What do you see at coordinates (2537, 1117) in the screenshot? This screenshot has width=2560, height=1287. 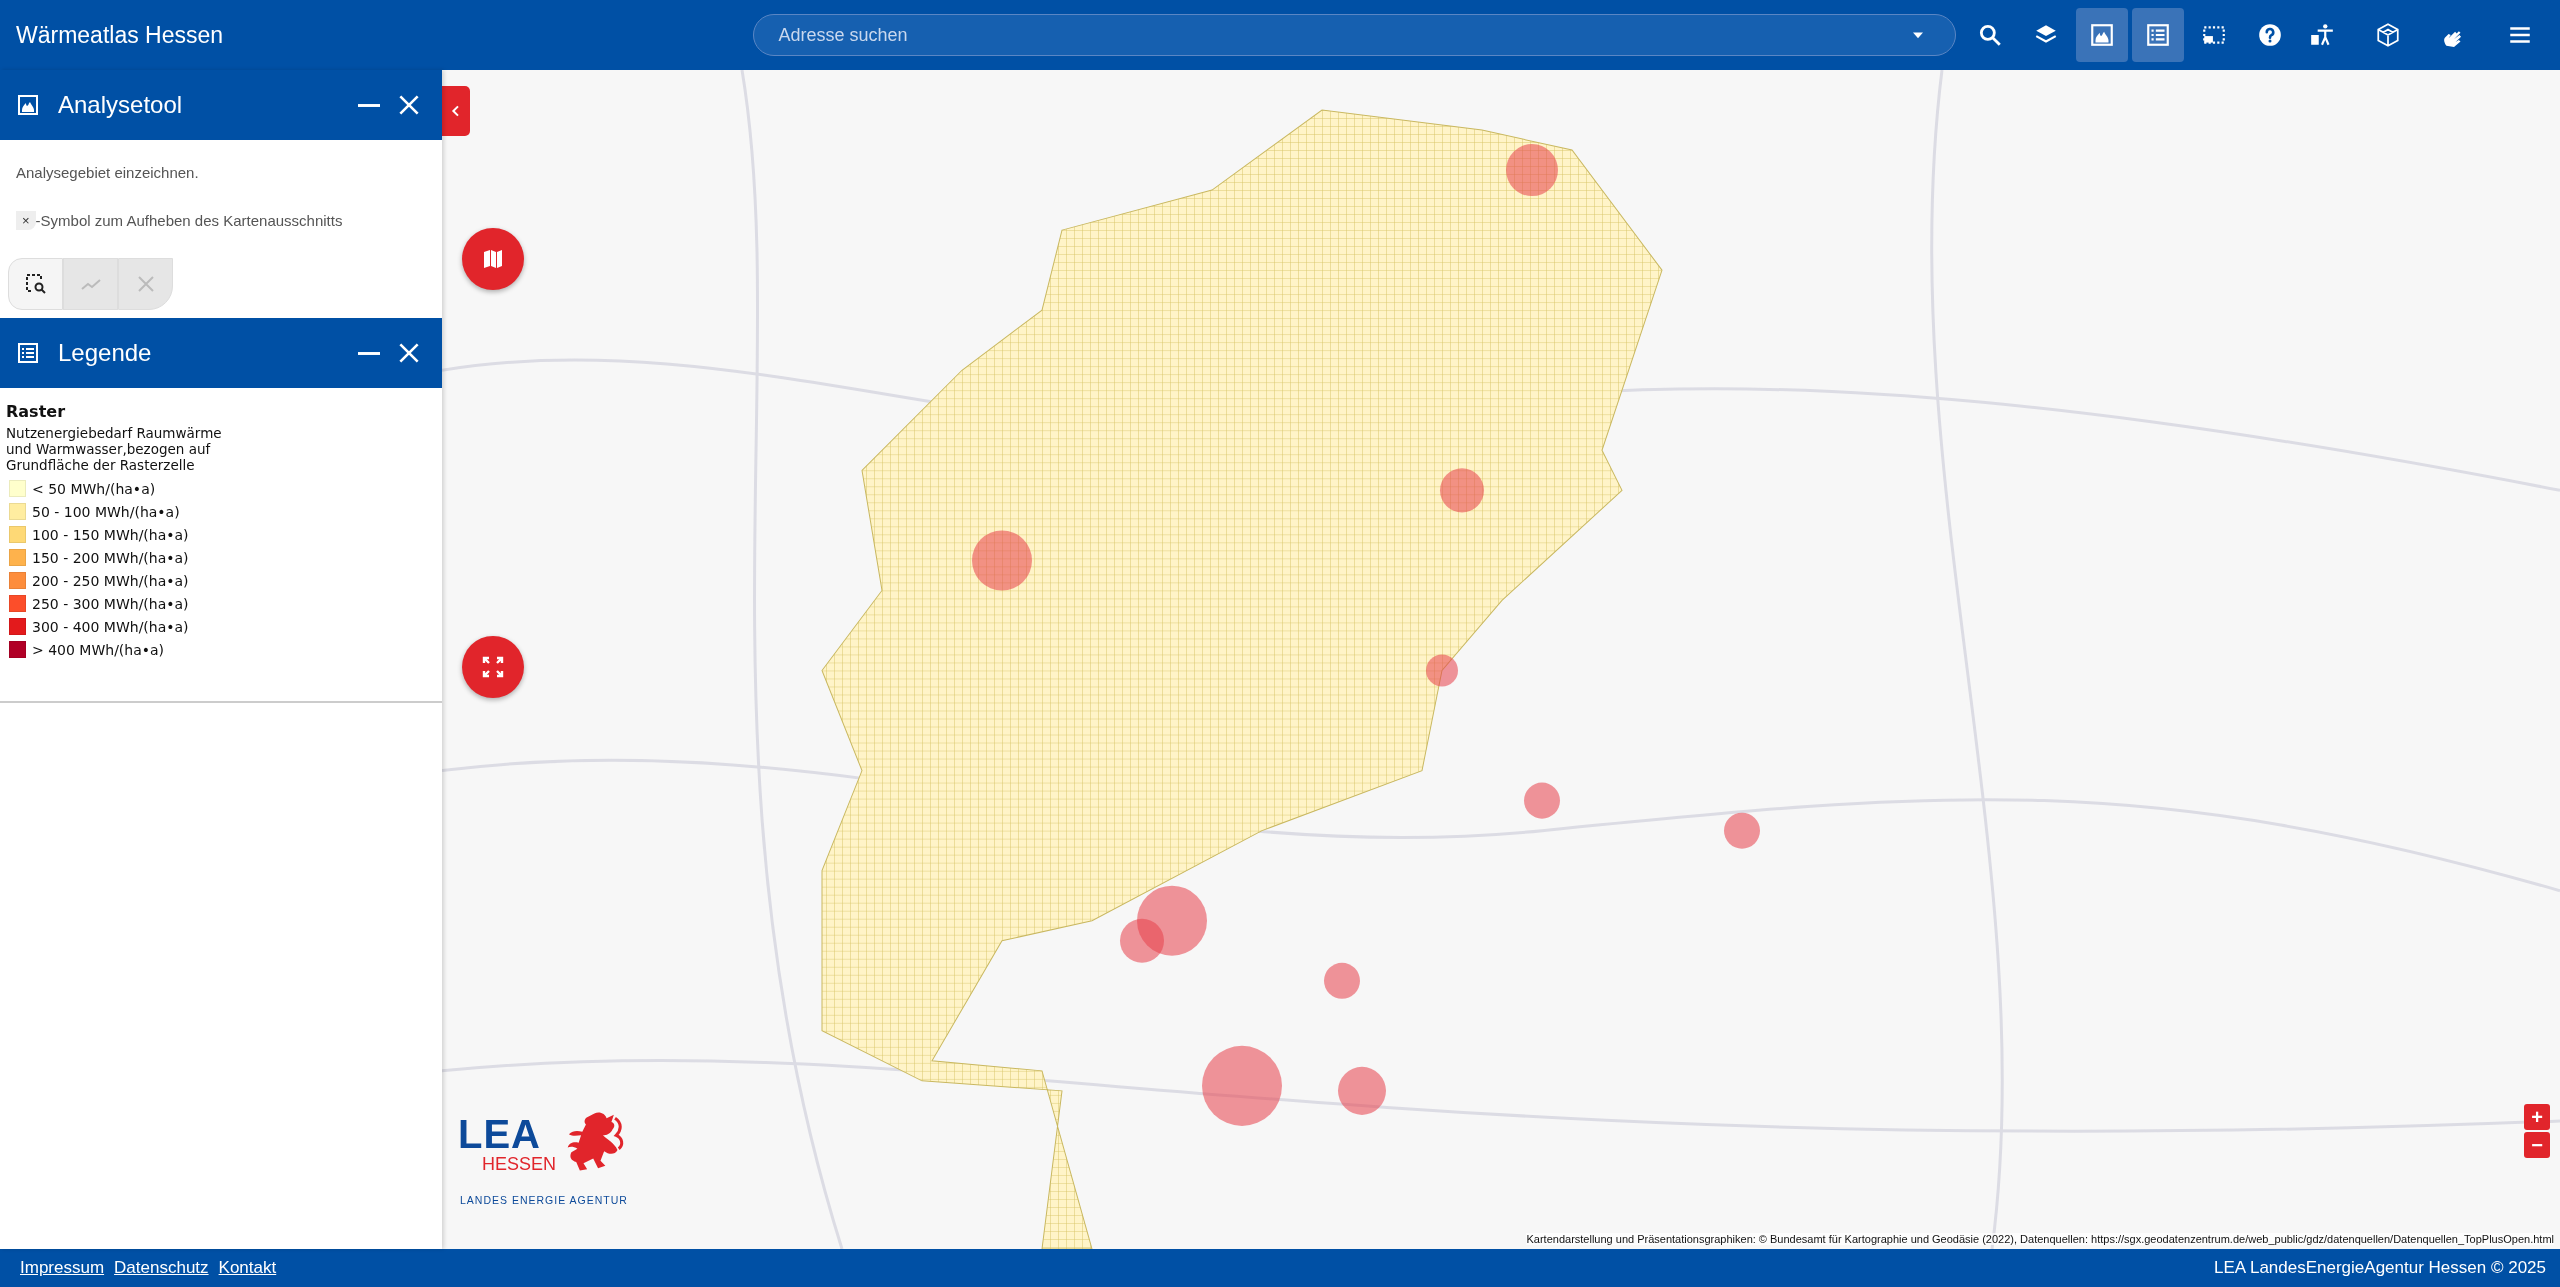 I see `zoom-in-button: +` at bounding box center [2537, 1117].